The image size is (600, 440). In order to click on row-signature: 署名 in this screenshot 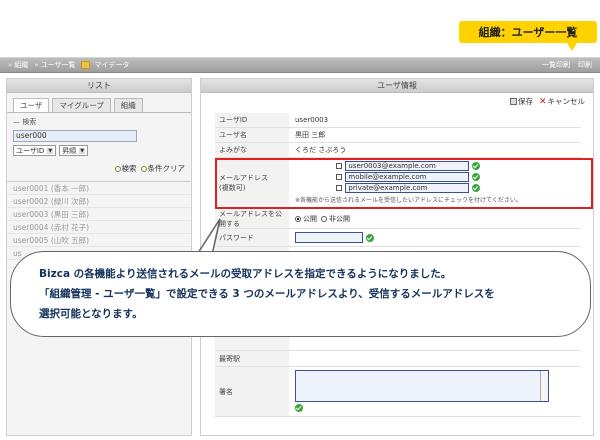, I will do `click(398, 392)`.